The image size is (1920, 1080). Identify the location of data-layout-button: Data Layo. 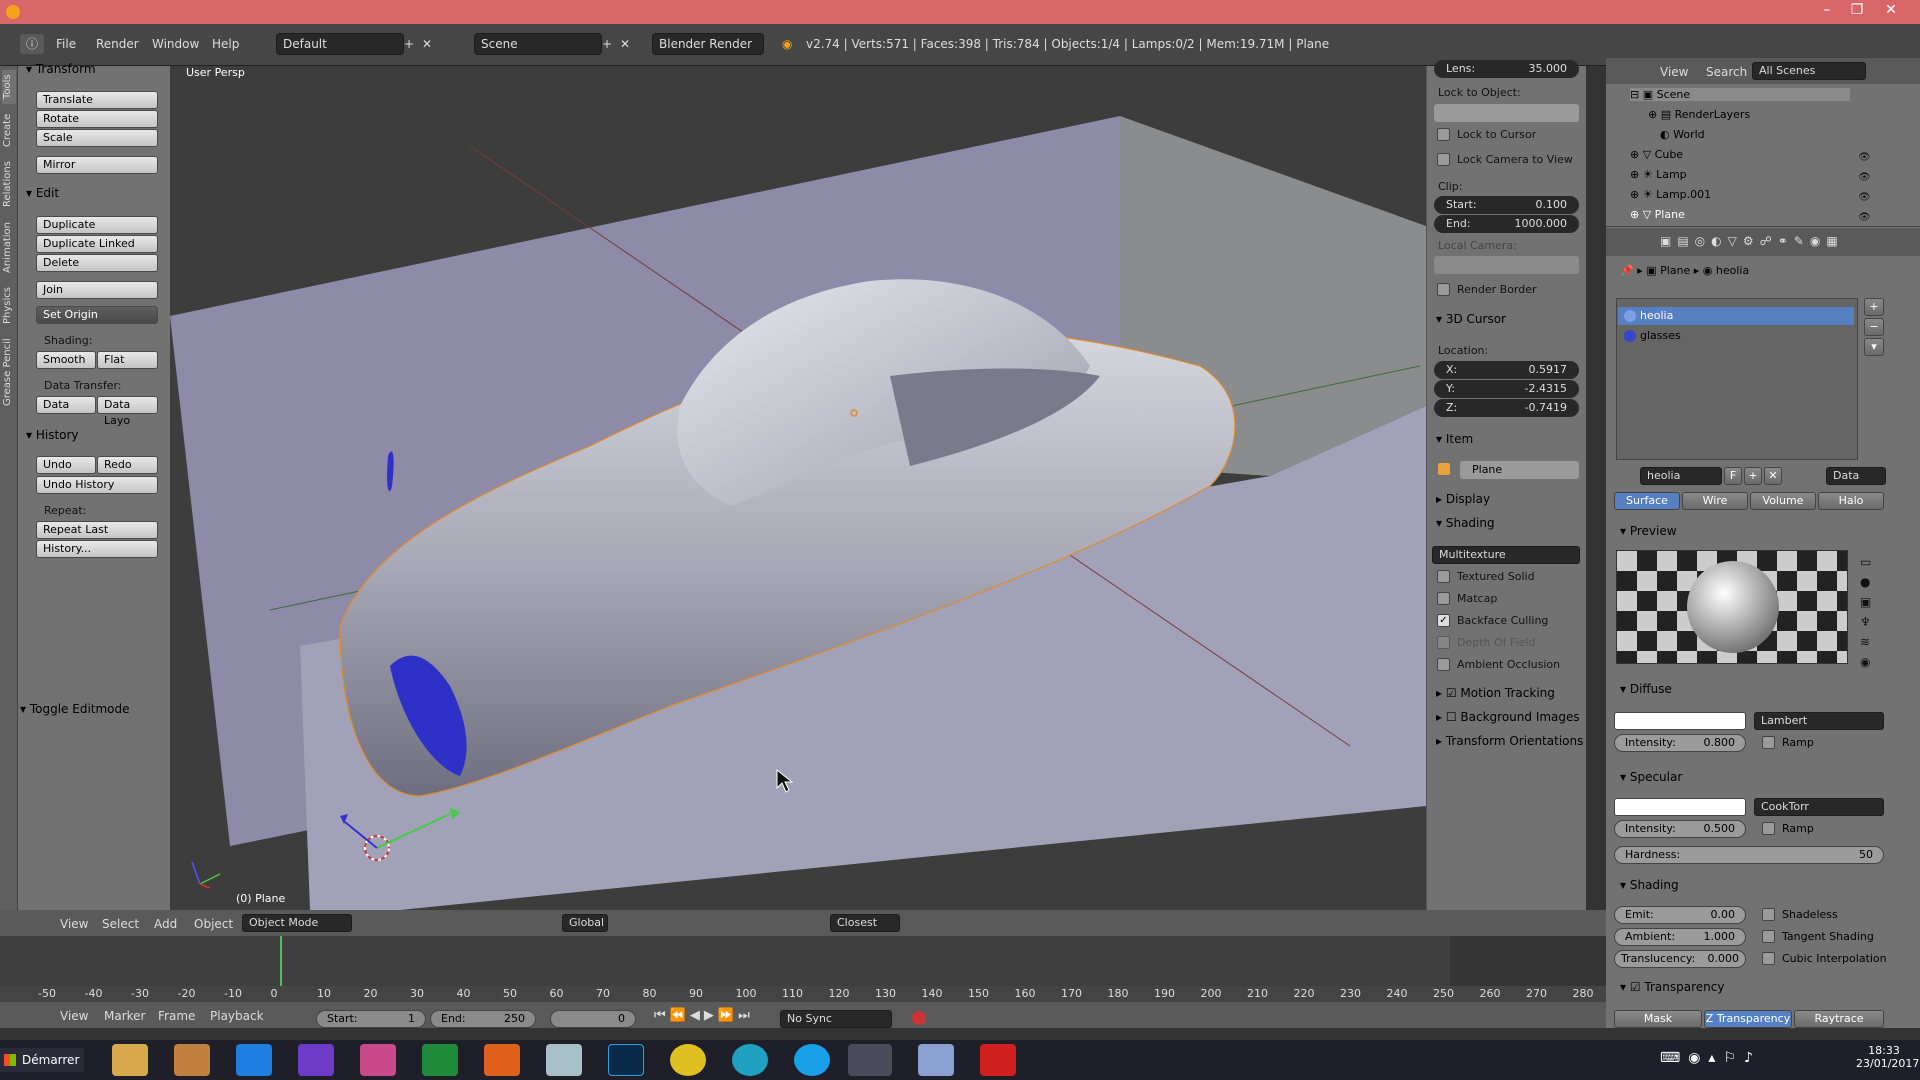
(127, 411).